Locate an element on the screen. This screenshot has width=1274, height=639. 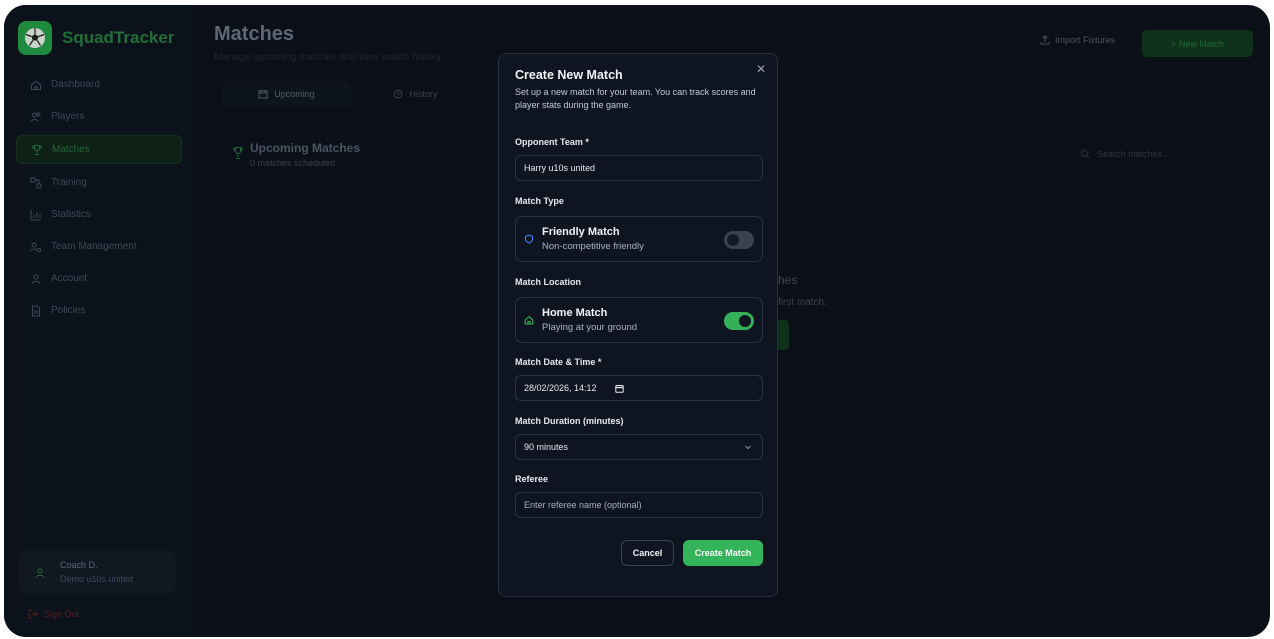
opponent-team-input: Harry u10s united is located at coordinates (639, 168).